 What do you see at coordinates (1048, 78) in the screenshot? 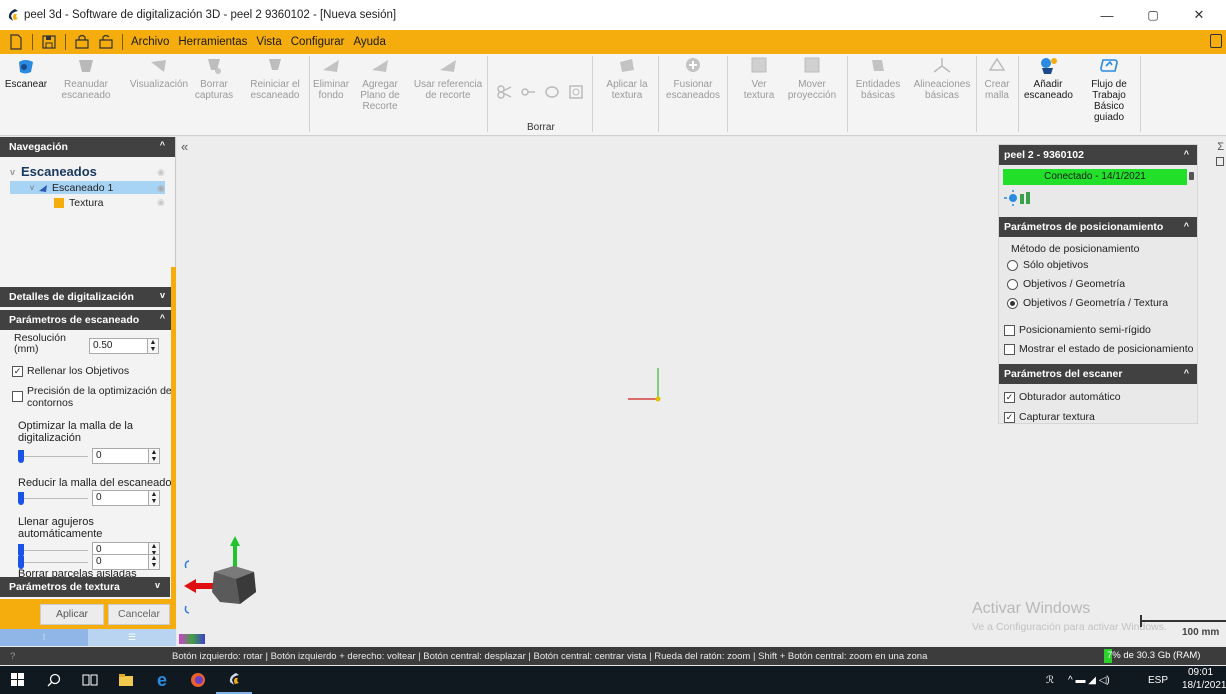
I see `add-scan-button: Añadir escaneado` at bounding box center [1048, 78].